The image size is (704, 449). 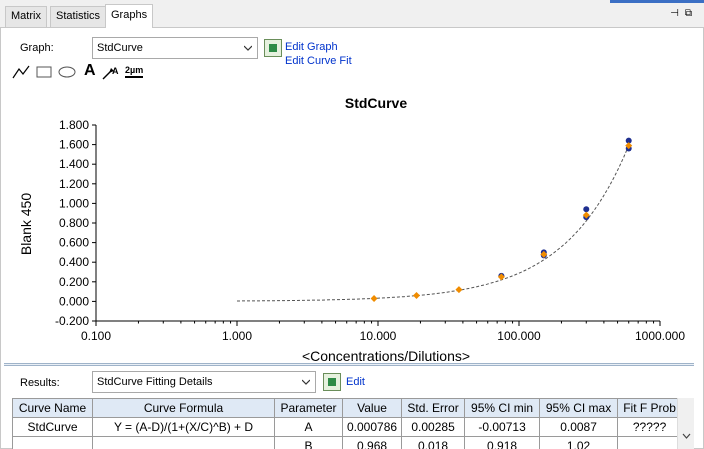 What do you see at coordinates (67, 72) in the screenshot?
I see `ellipse-tool-icon` at bounding box center [67, 72].